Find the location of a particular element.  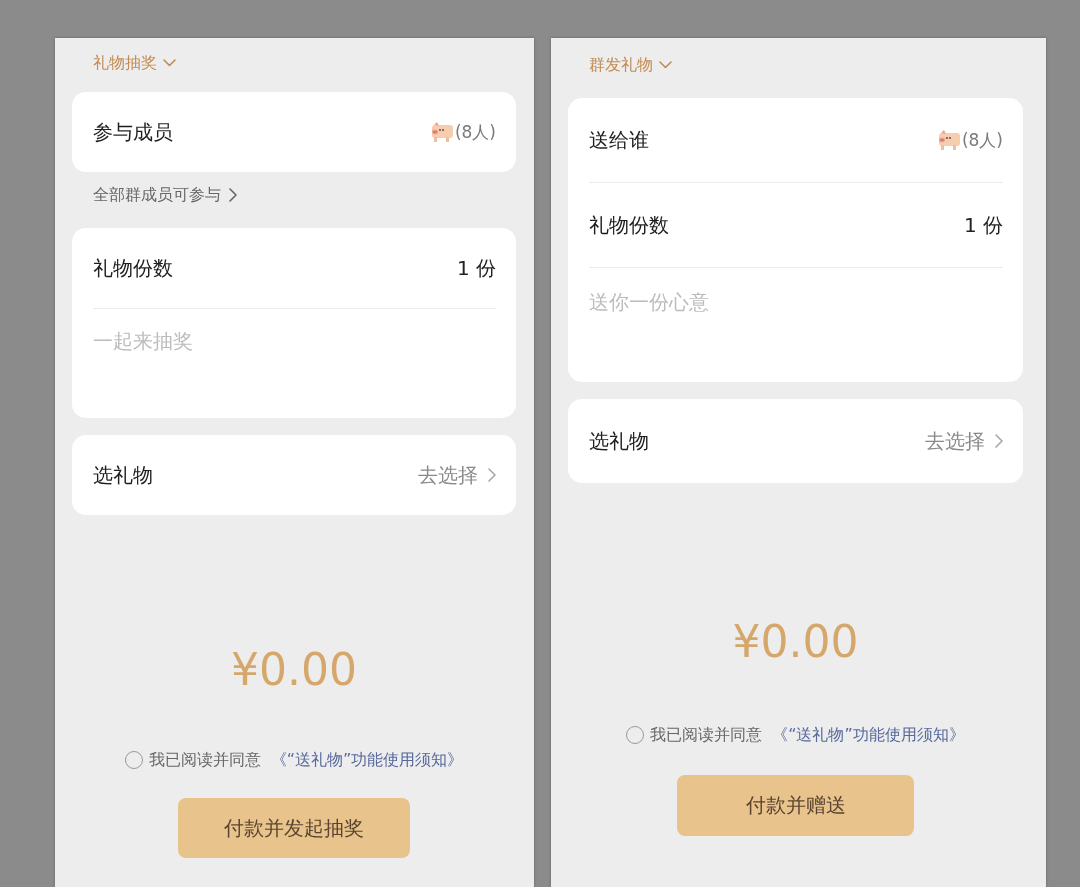

row-label: 参与成员 is located at coordinates (133, 132).